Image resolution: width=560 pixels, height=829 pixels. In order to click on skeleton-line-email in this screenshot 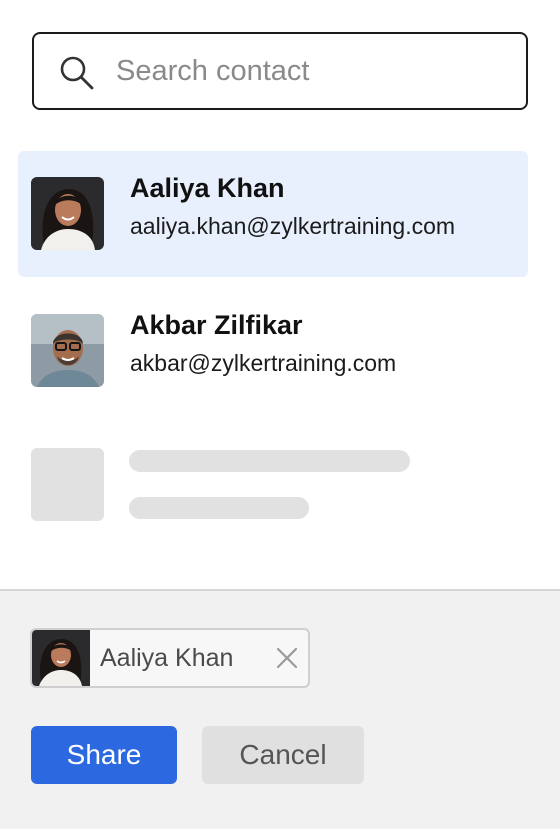, I will do `click(219, 508)`.